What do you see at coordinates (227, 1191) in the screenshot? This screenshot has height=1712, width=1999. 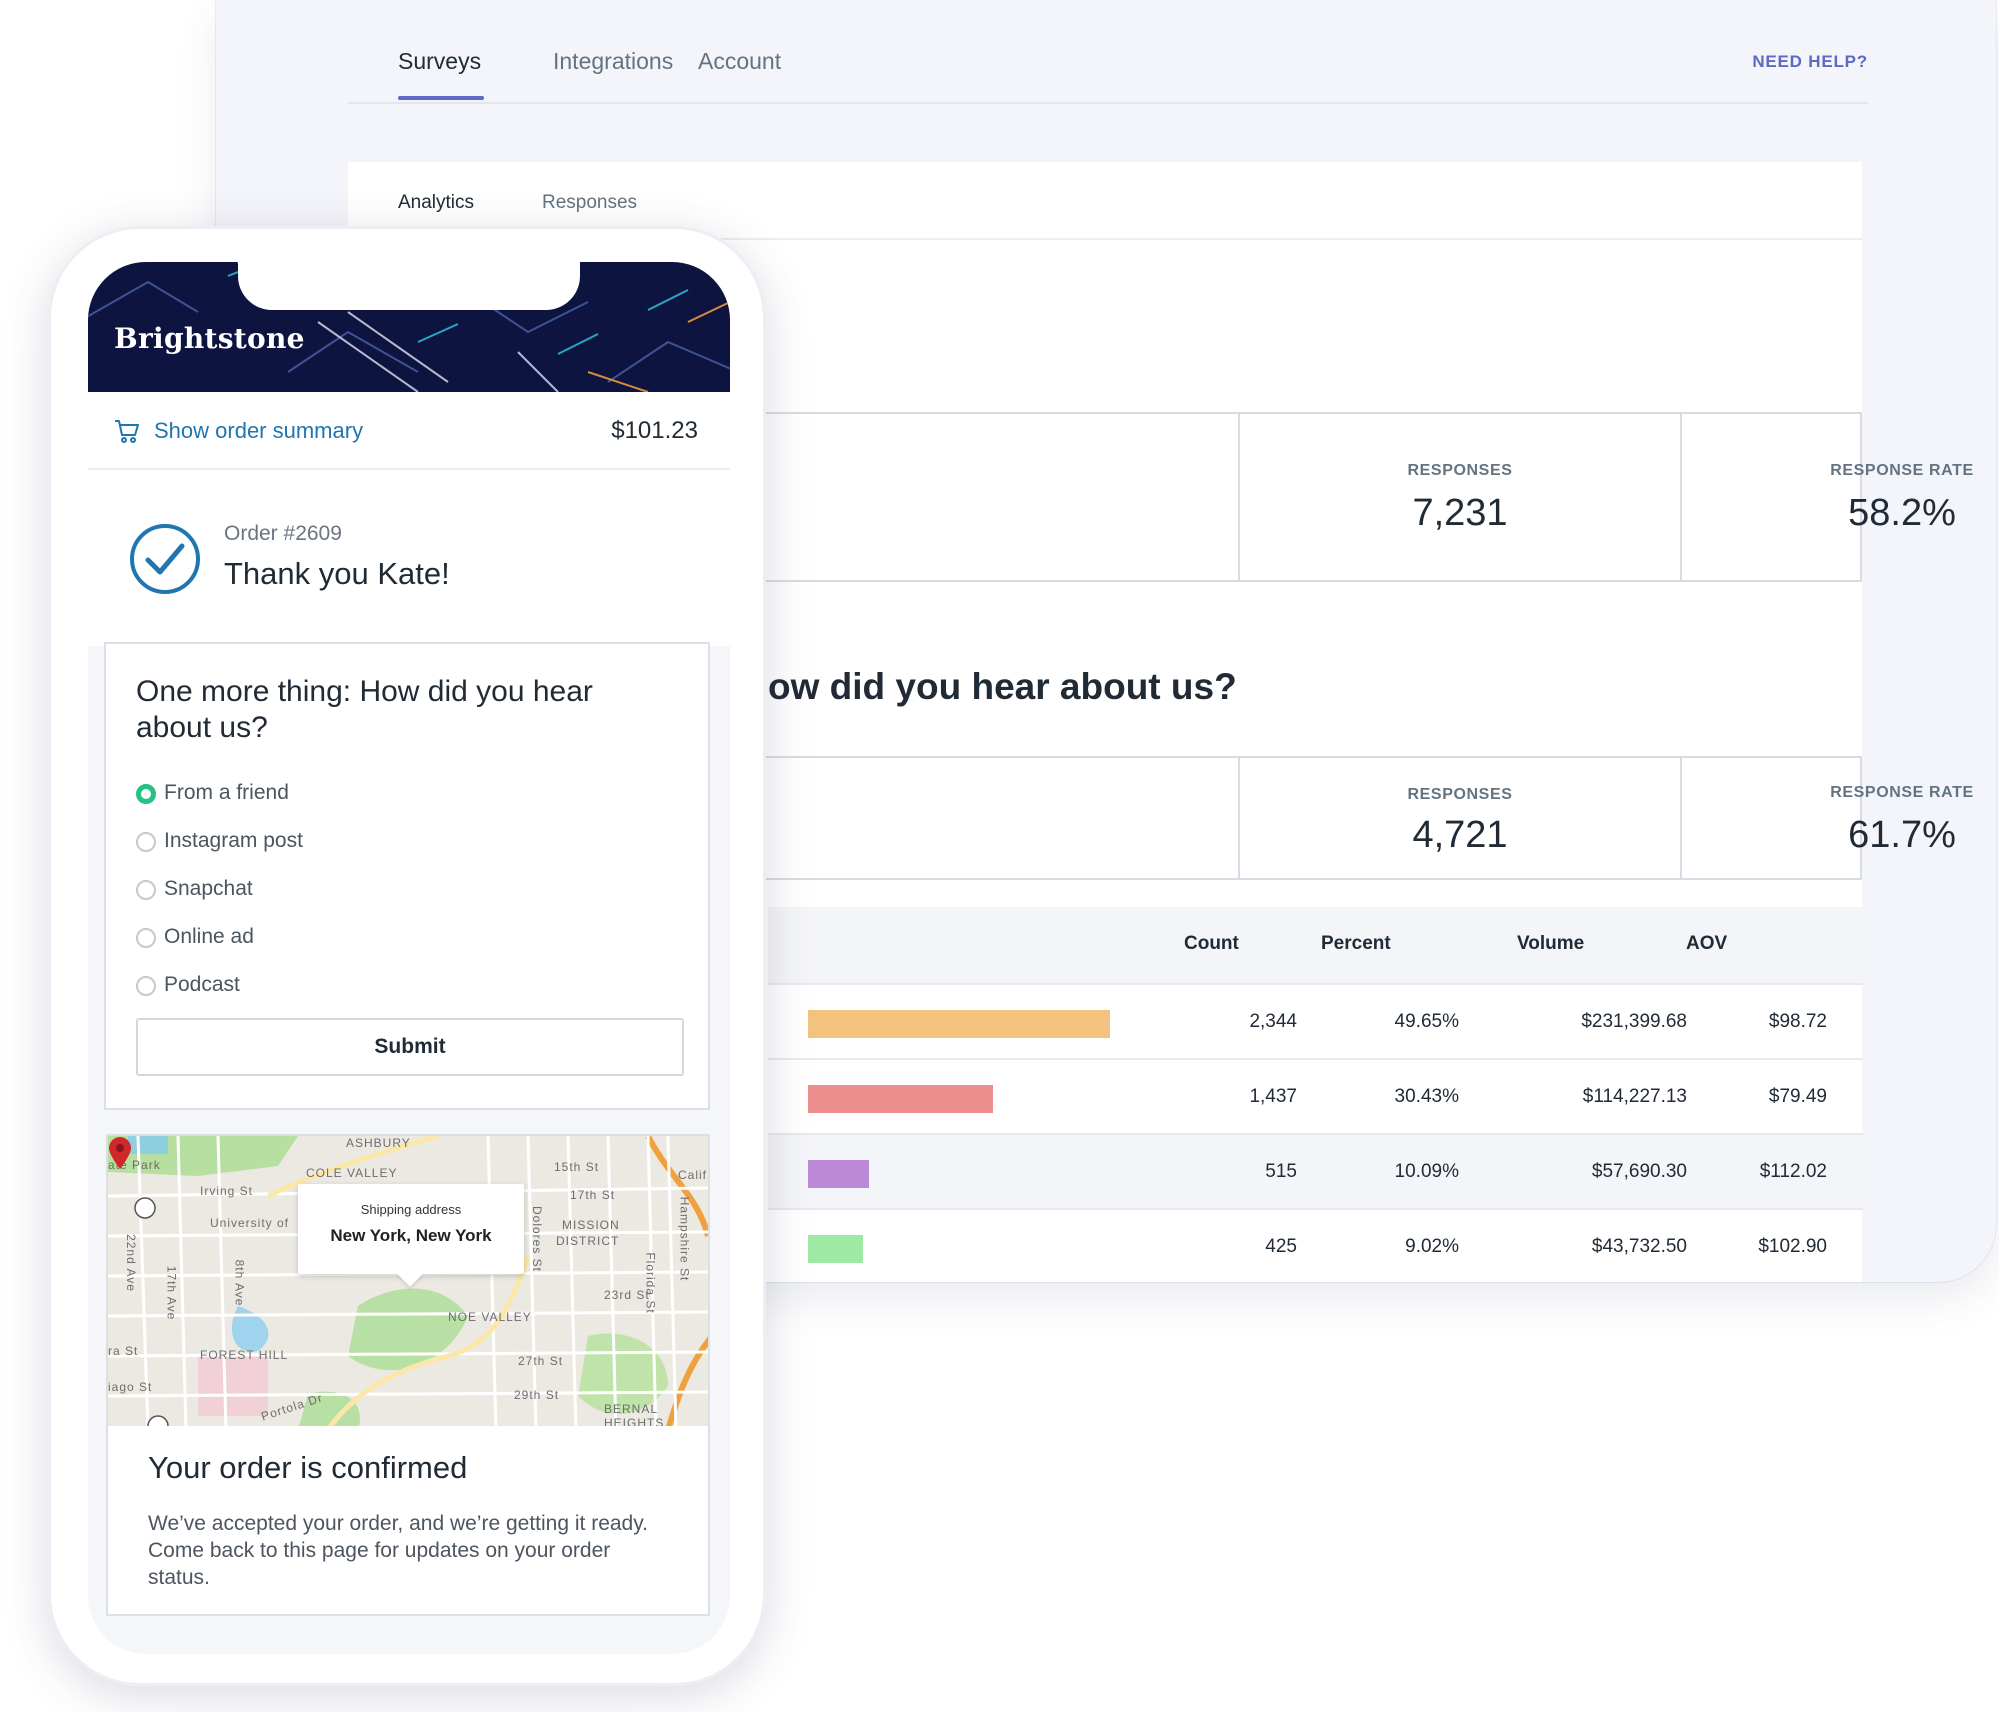 I see `map-label: Irving St` at bounding box center [227, 1191].